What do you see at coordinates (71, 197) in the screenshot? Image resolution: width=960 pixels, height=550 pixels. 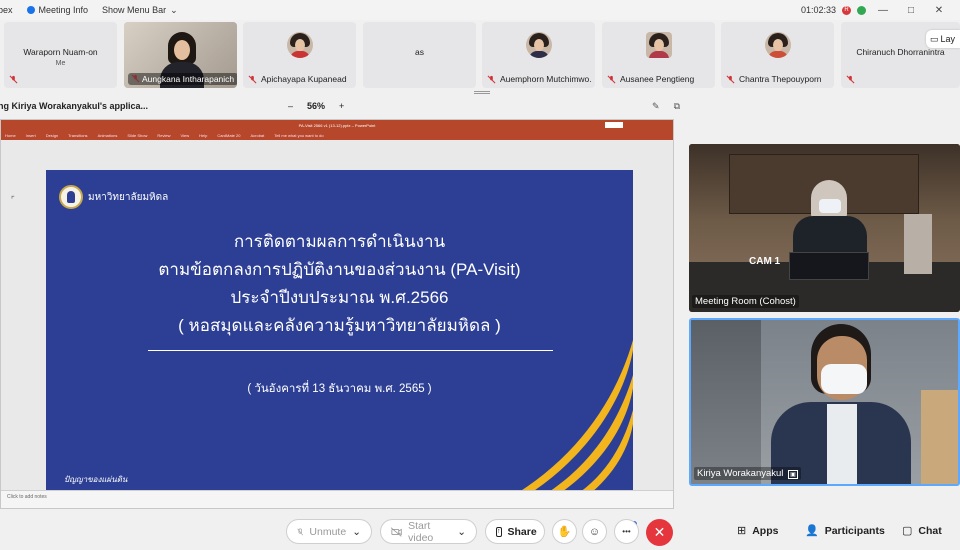 I see `university-logo` at bounding box center [71, 197].